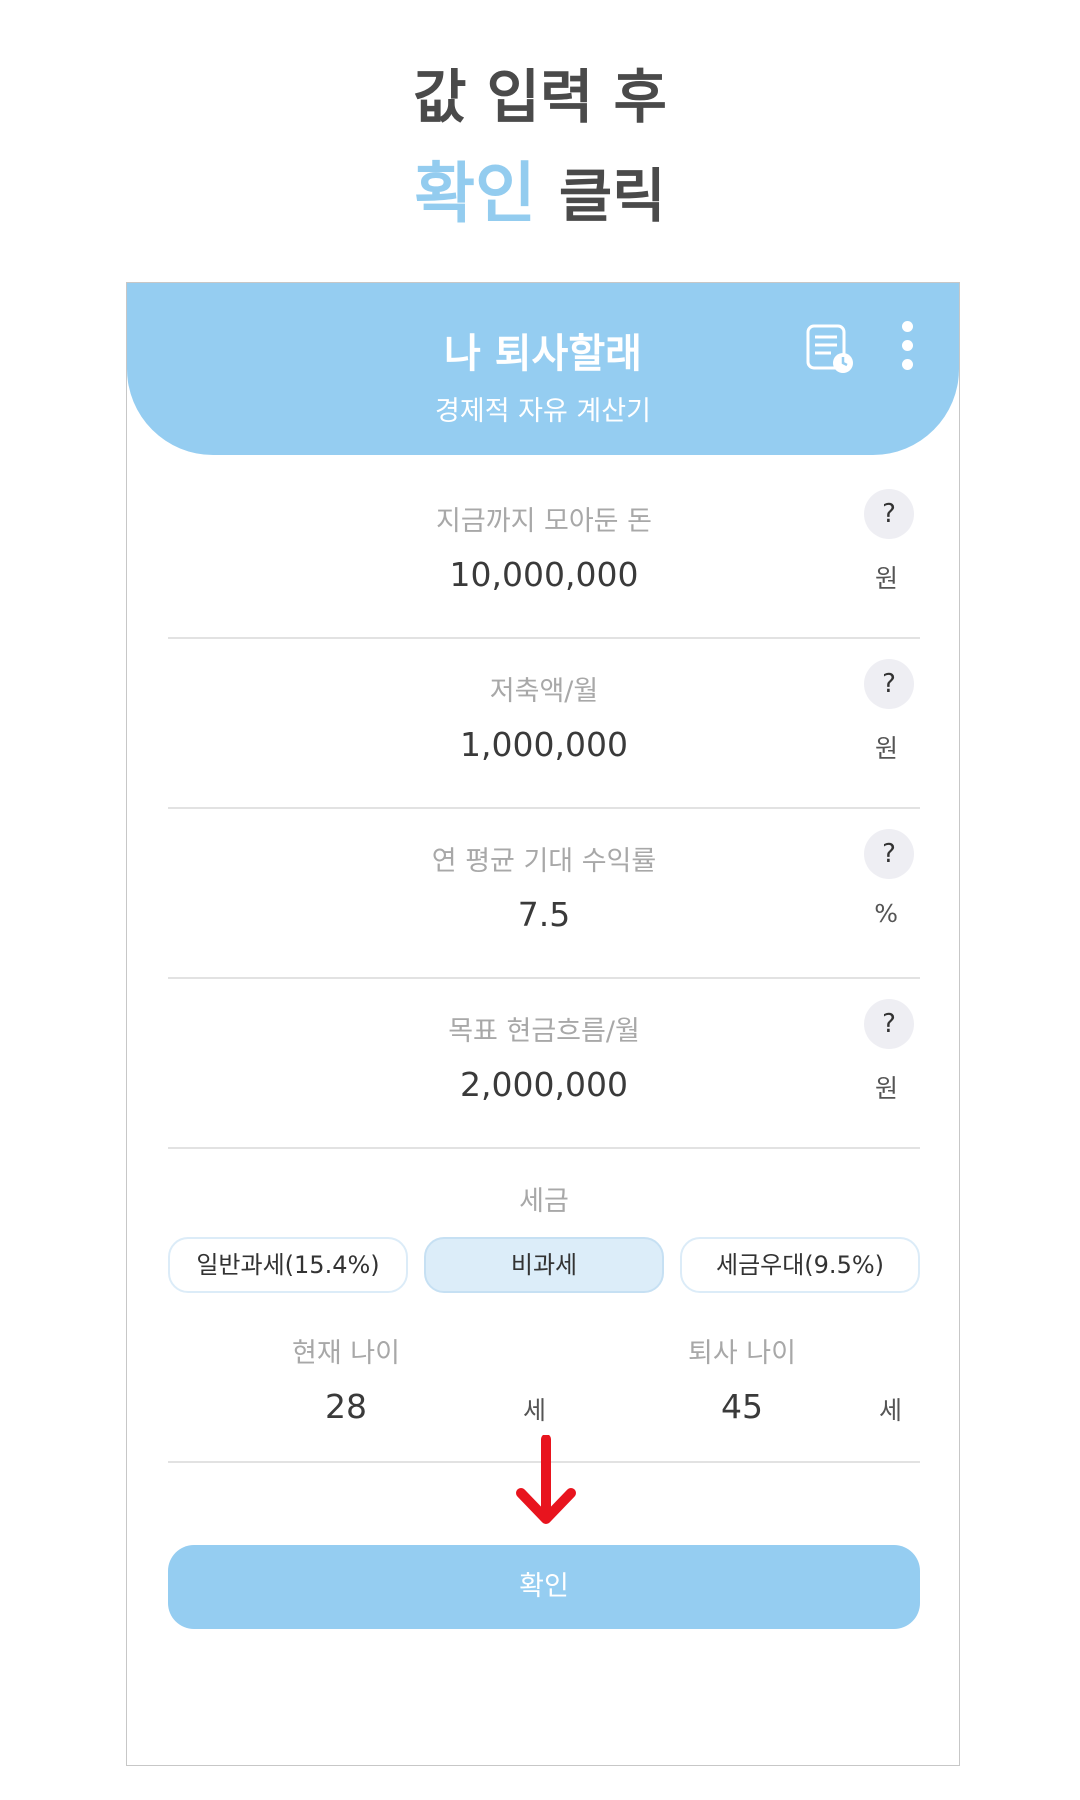 Image resolution: width=1080 pixels, height=1800 pixels. What do you see at coordinates (540, 97) in the screenshot?
I see `instruction-line-1: 값 입력 후` at bounding box center [540, 97].